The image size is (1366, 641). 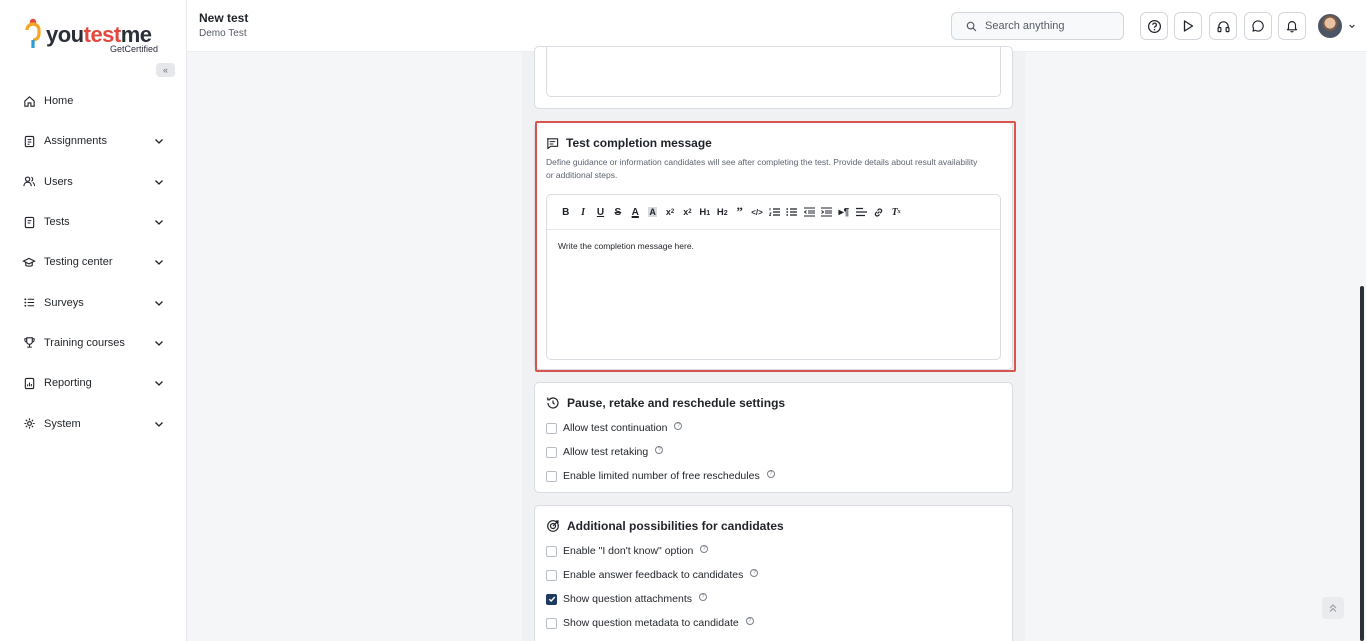 I want to click on help-icon, so click(x=1154, y=26).